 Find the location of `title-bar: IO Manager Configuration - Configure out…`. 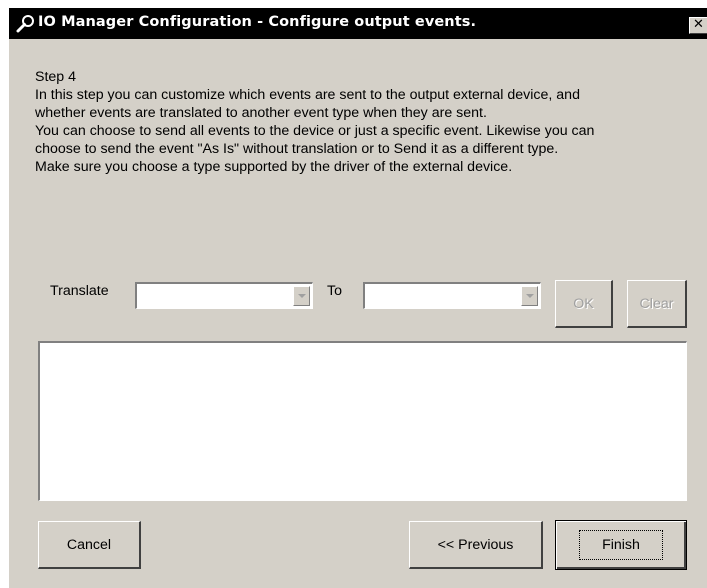

title-bar: IO Manager Configuration - Configure out… is located at coordinates (358, 23).